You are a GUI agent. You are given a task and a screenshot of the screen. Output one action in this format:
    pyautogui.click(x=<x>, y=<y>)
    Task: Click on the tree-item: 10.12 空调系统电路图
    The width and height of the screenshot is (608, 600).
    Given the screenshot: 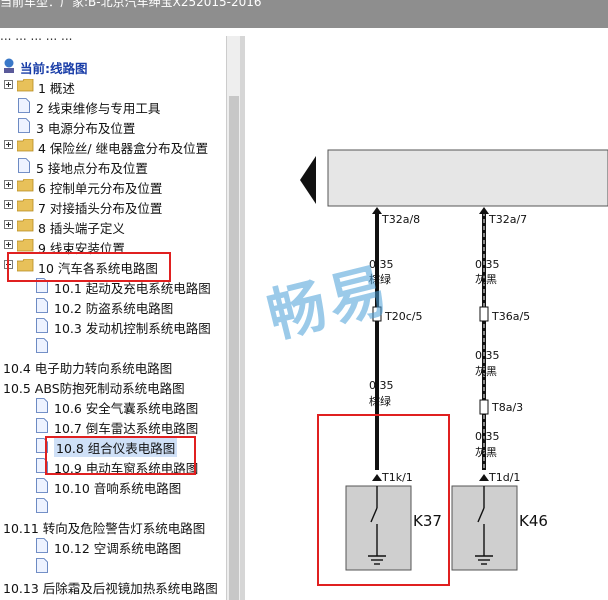 What is the action you would take?
    pyautogui.click(x=120, y=546)
    